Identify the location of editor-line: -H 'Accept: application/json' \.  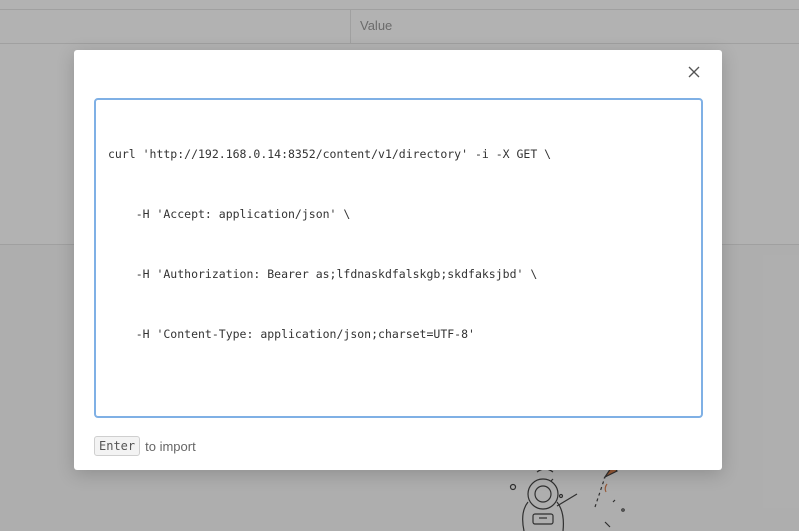
(229, 214).